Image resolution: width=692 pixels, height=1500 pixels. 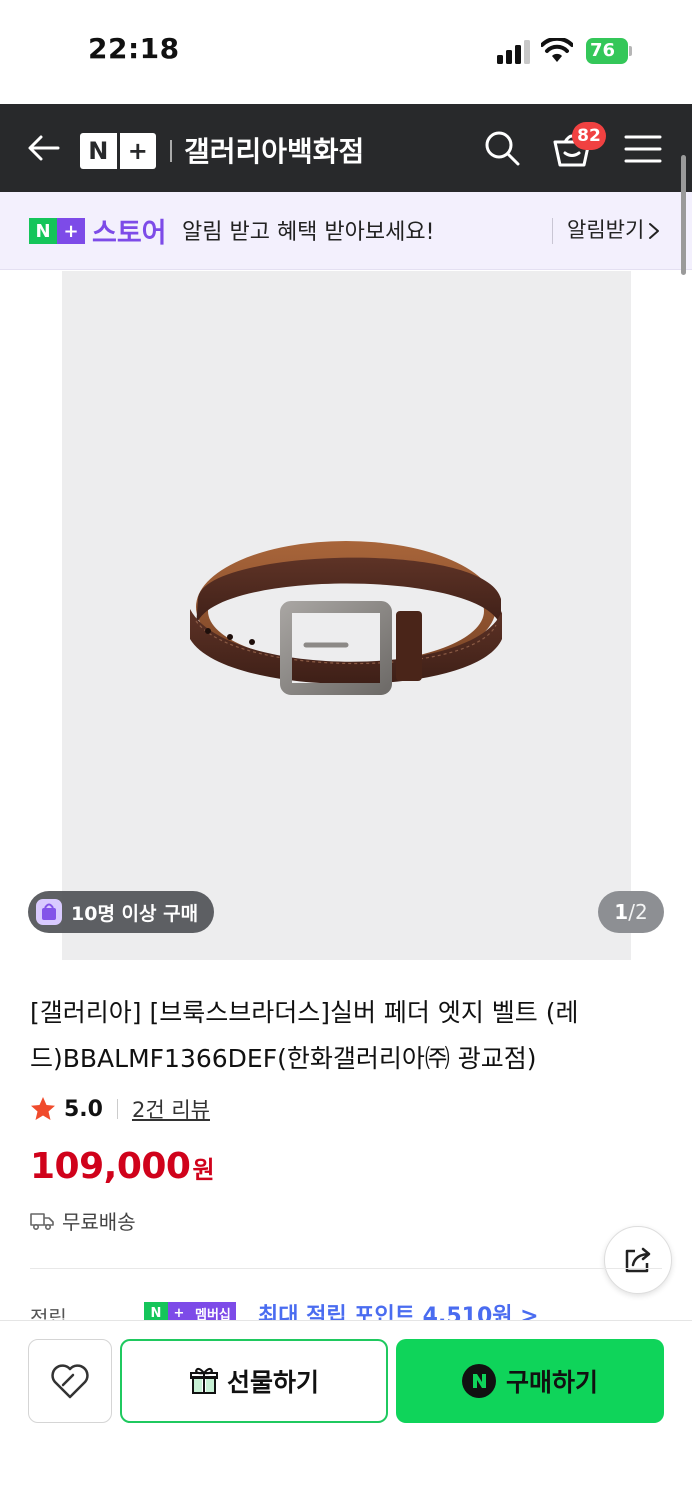 What do you see at coordinates (117, 1109) in the screenshot?
I see `rating-divider` at bounding box center [117, 1109].